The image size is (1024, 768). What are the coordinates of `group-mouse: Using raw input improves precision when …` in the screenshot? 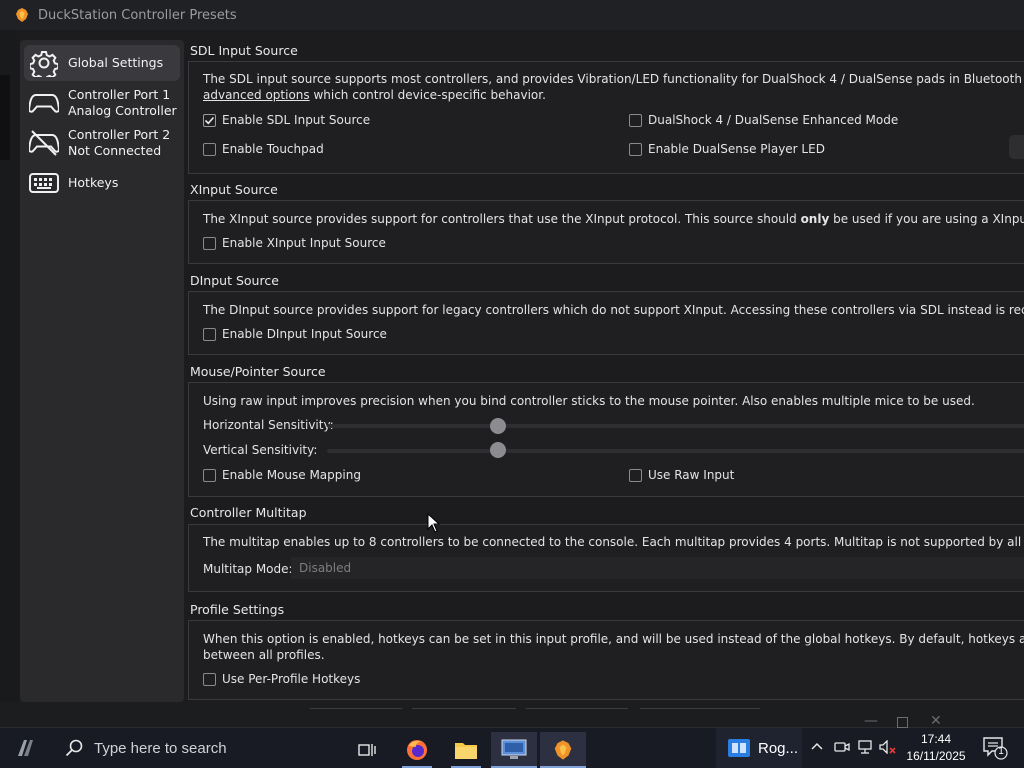 It's located at (606, 439).